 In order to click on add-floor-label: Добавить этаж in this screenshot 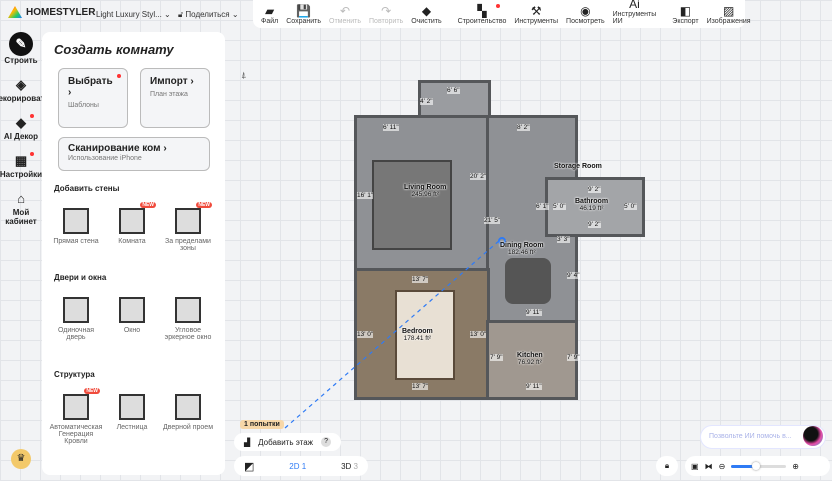, I will do `click(286, 442)`.